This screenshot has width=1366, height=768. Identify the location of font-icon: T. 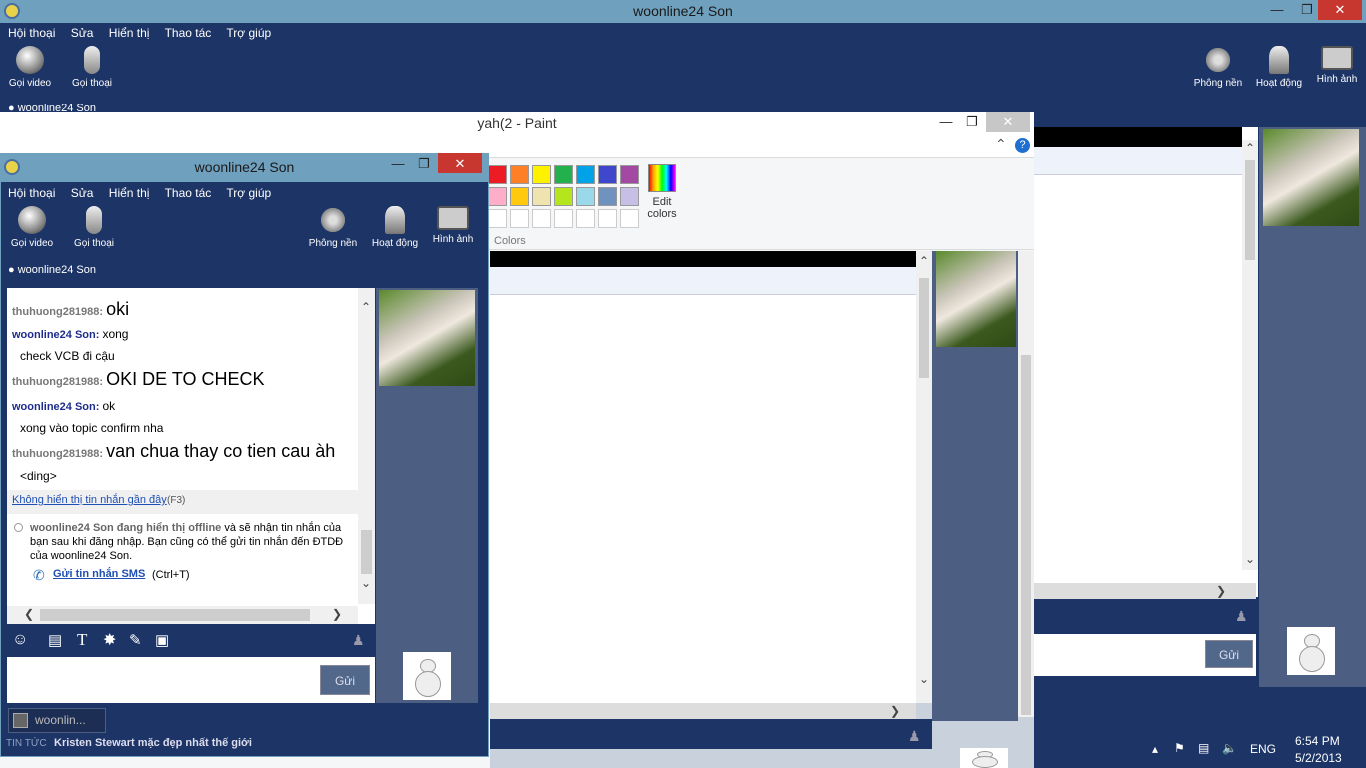
(82, 640).